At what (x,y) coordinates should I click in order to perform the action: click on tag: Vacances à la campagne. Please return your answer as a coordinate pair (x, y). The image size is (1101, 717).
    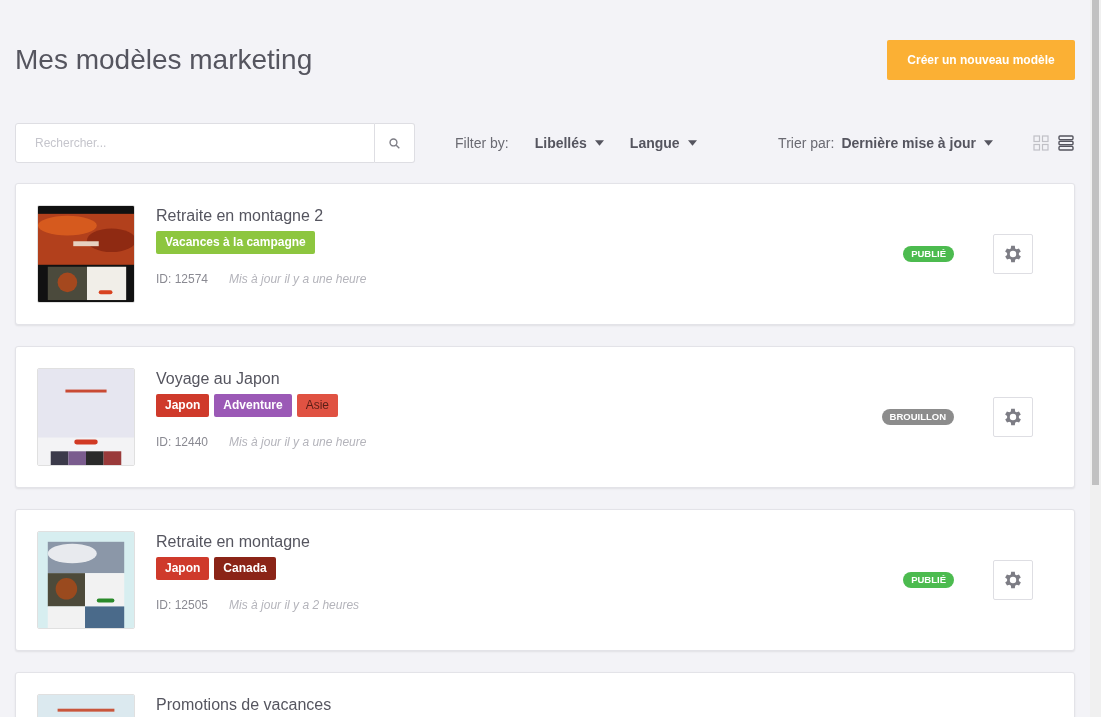
    Looking at the image, I should click on (235, 242).